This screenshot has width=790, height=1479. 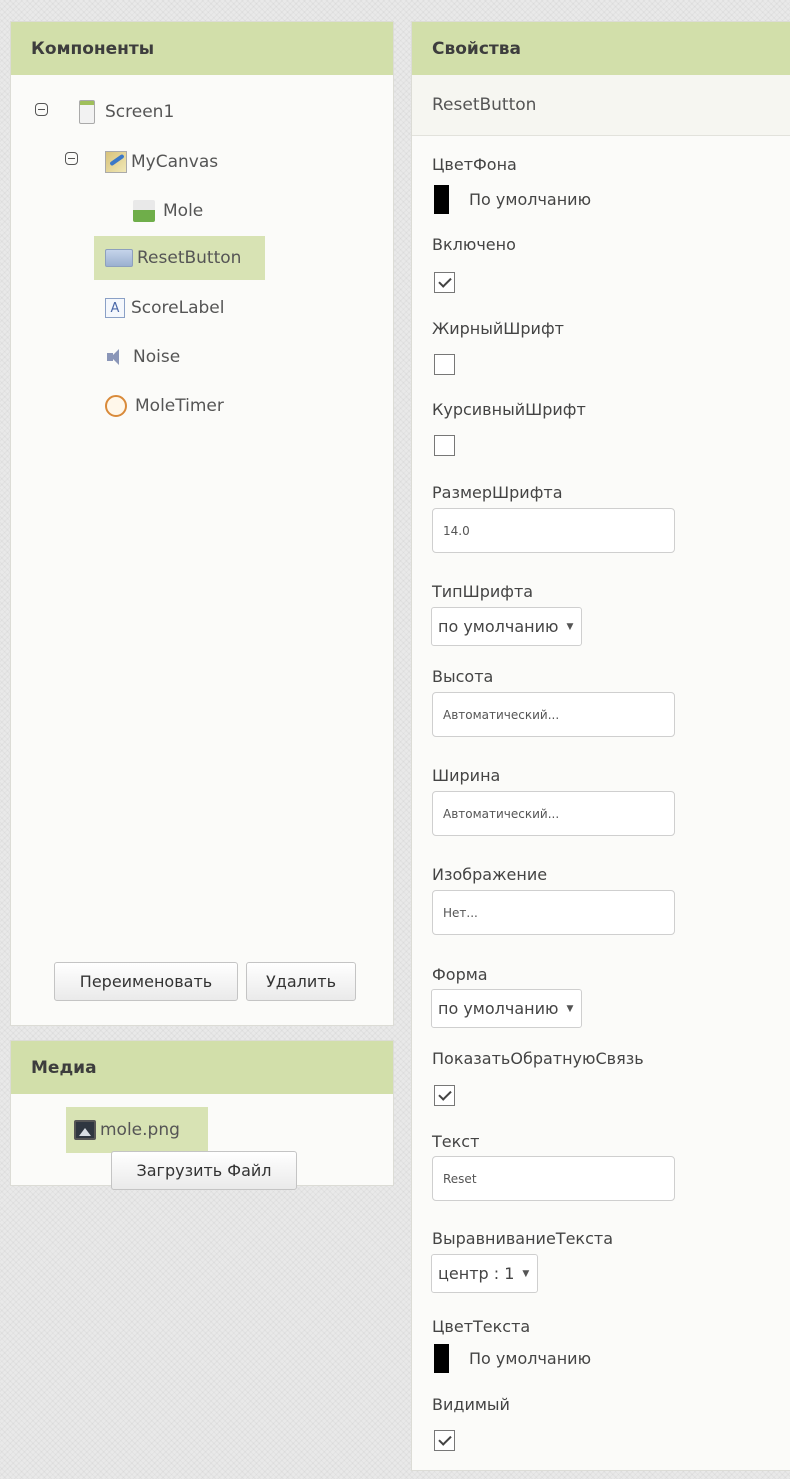 What do you see at coordinates (87, 112) in the screenshot?
I see `screen-icon` at bounding box center [87, 112].